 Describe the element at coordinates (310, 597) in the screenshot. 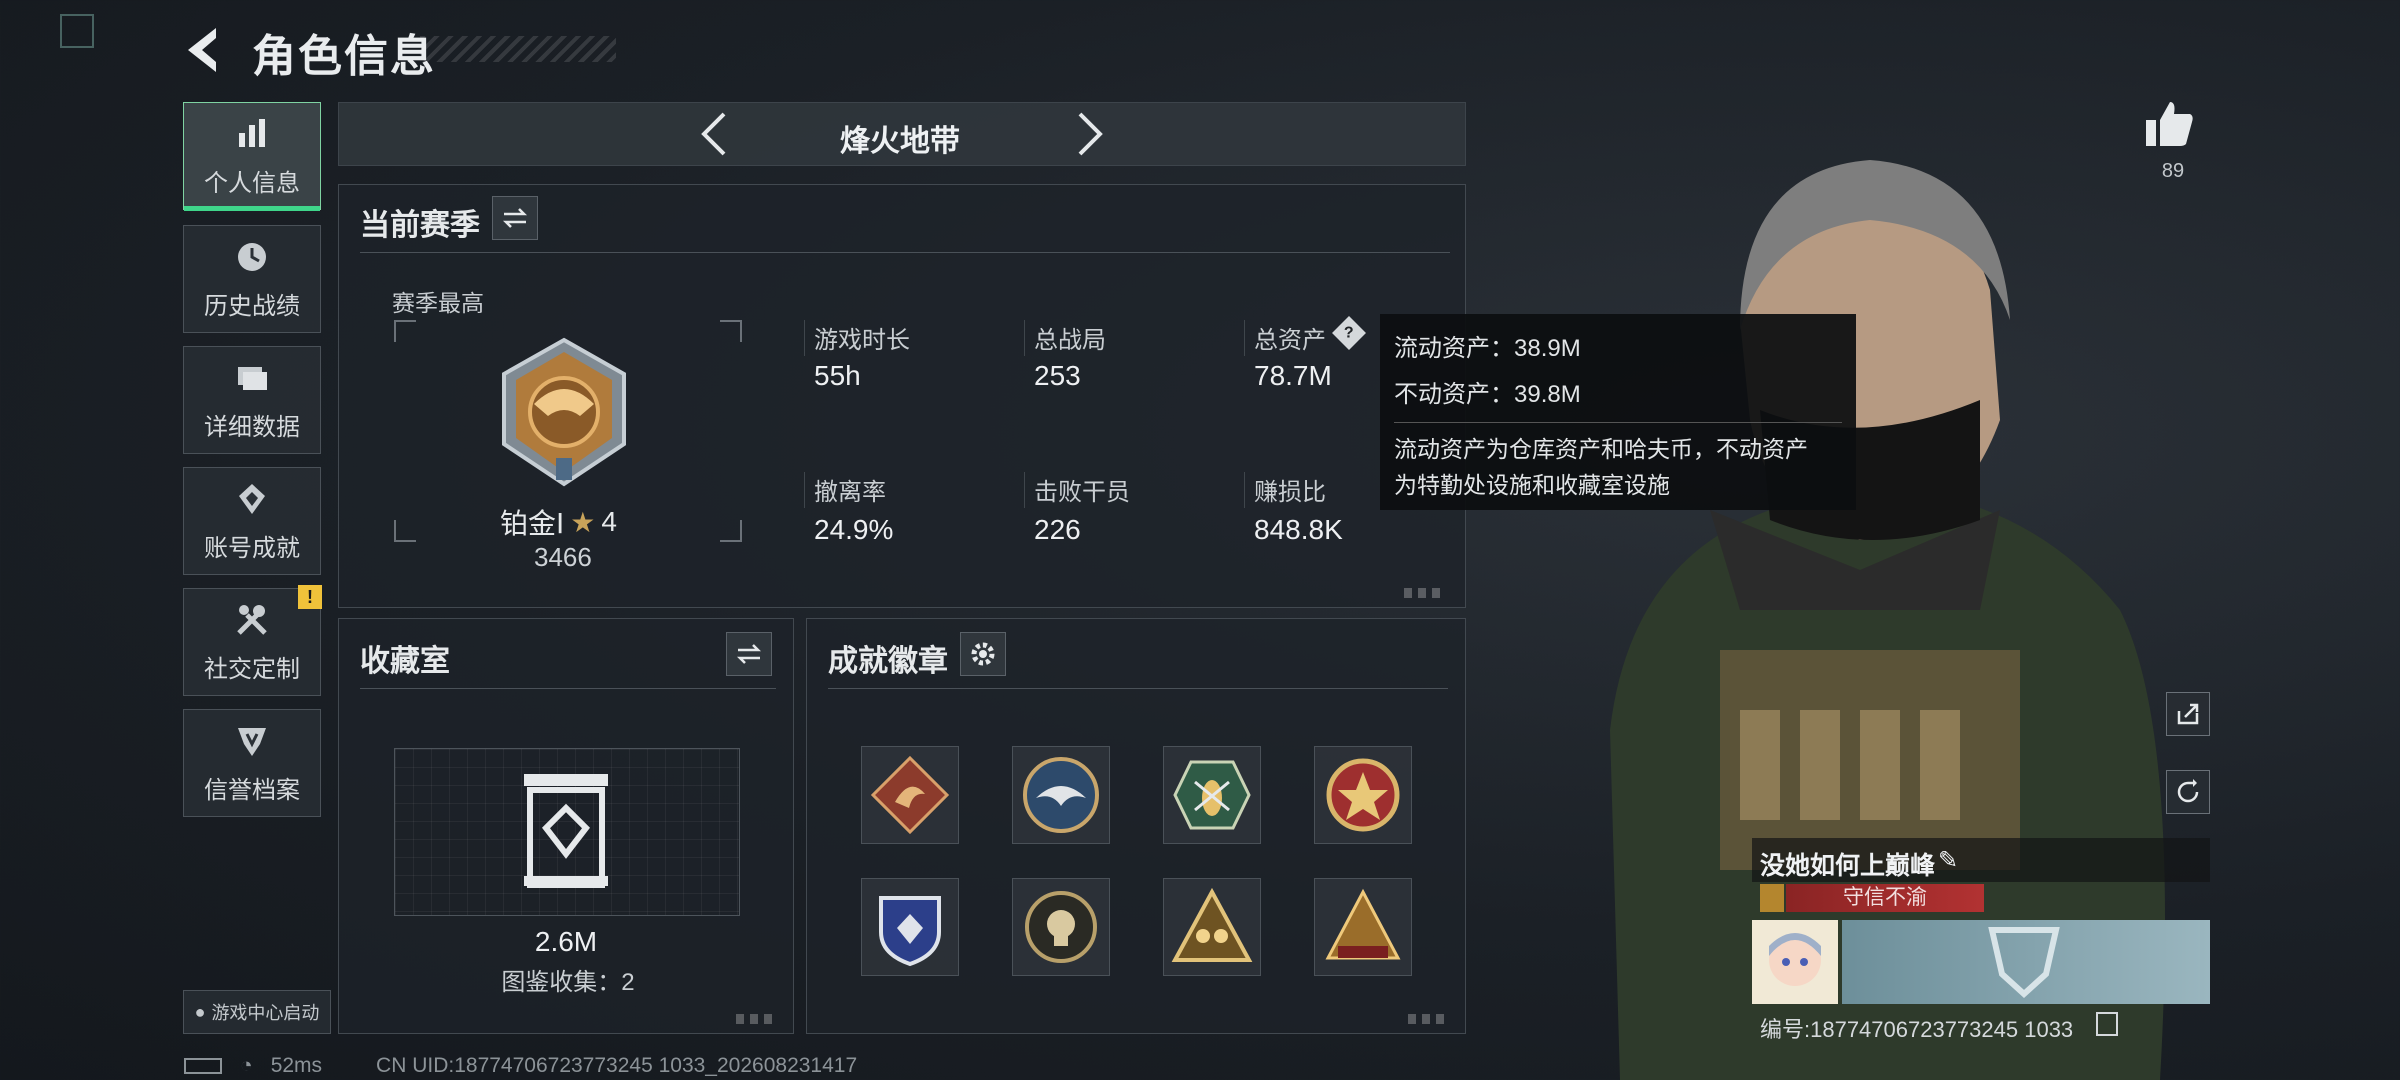

I see `warning-badge: !` at that location.